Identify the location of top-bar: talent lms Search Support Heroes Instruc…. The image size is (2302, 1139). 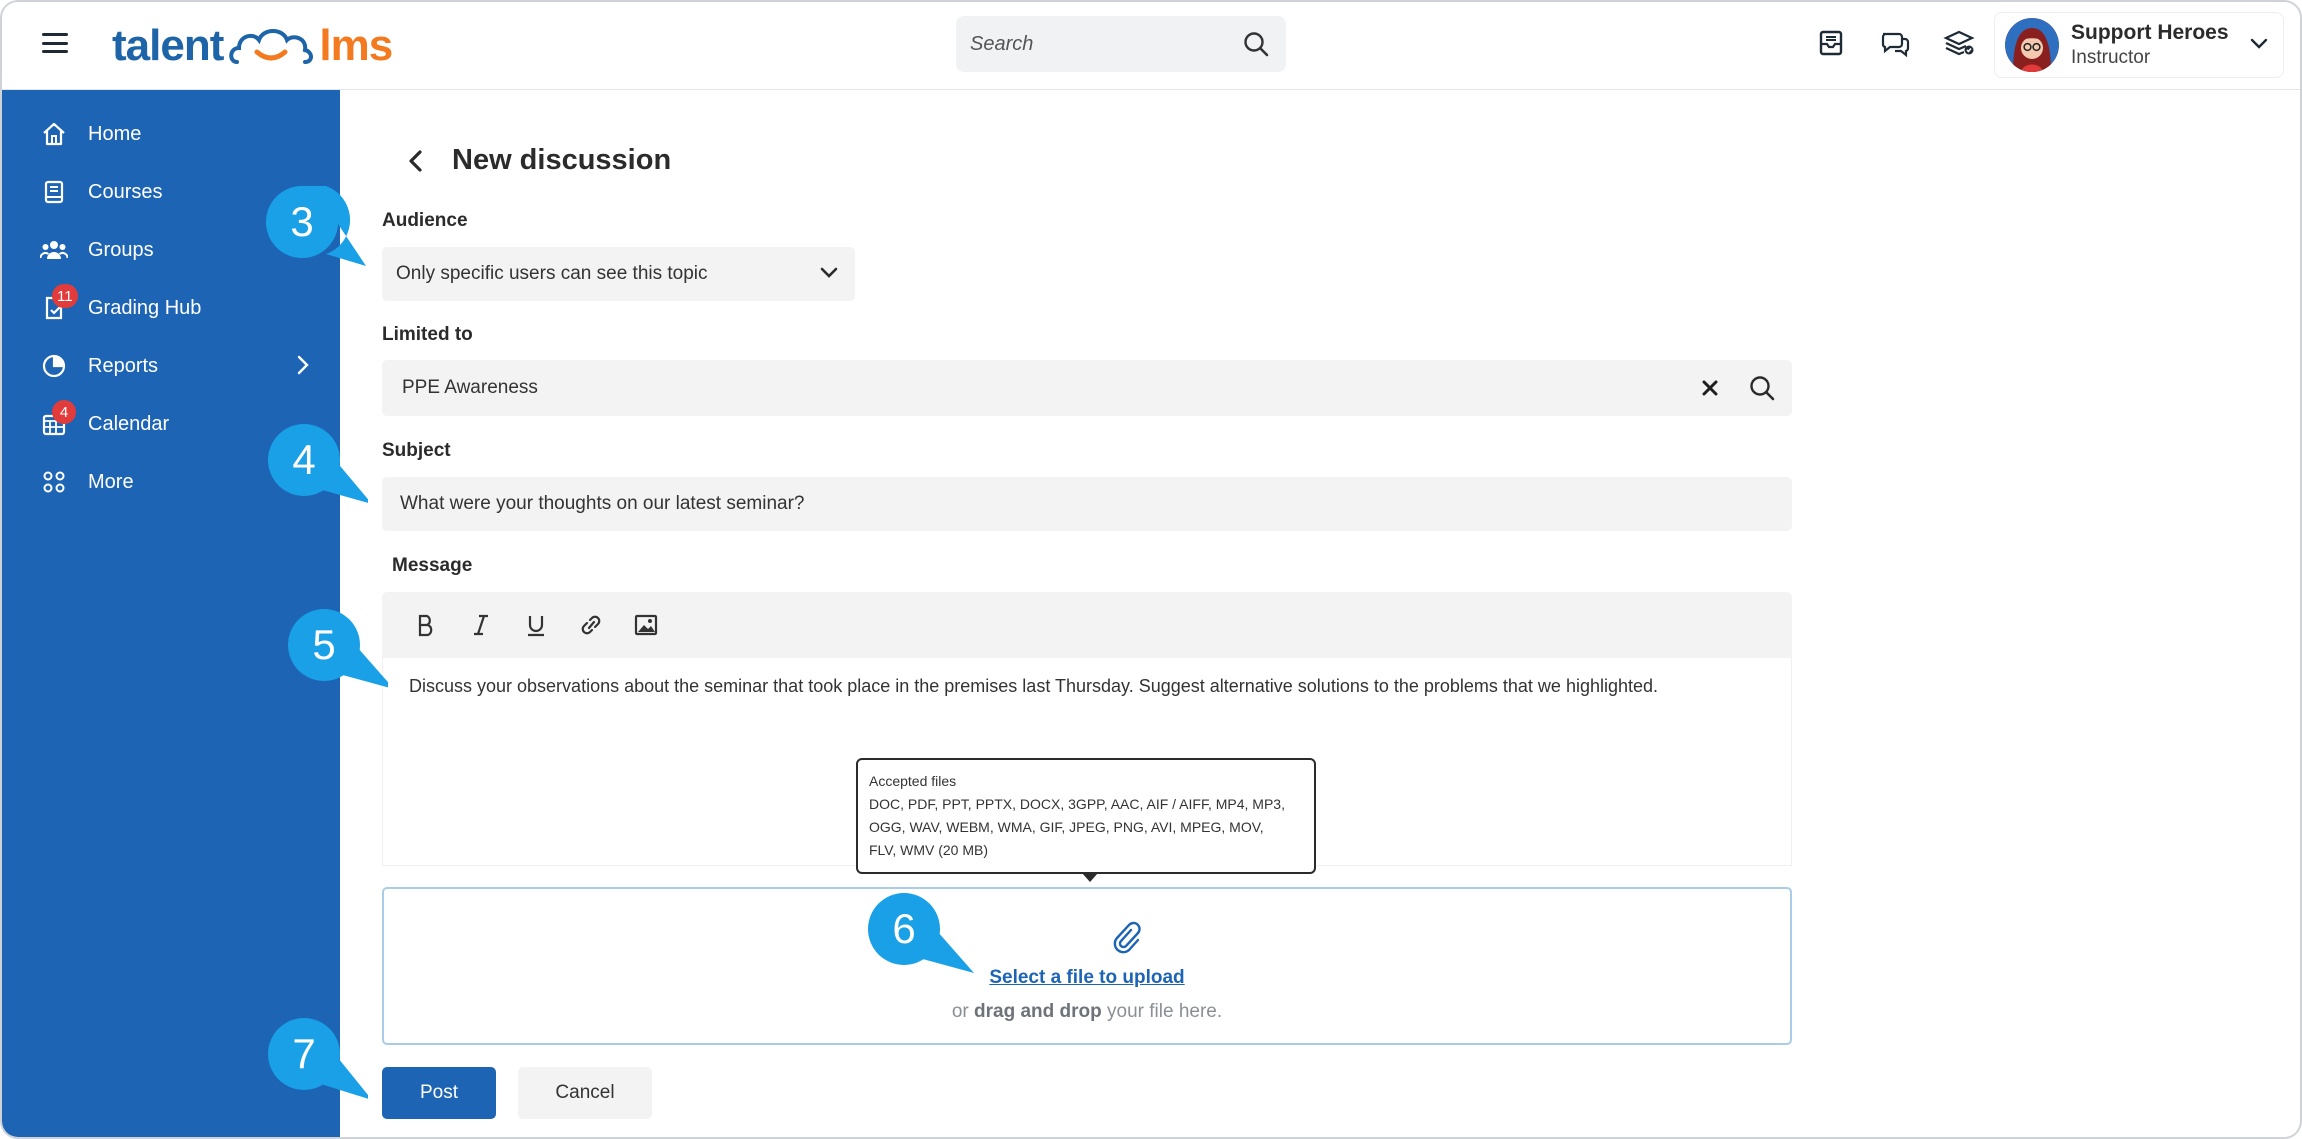
(1151, 46).